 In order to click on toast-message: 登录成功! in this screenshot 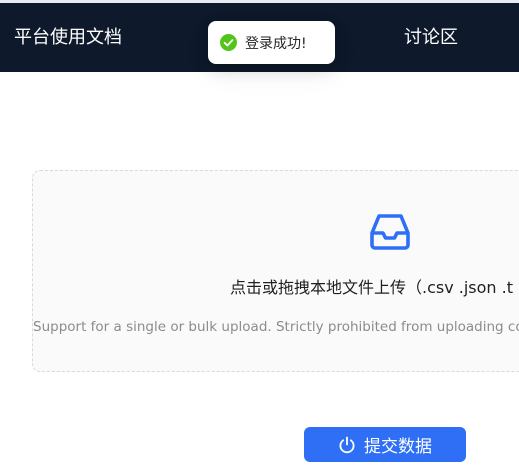, I will do `click(276, 43)`.